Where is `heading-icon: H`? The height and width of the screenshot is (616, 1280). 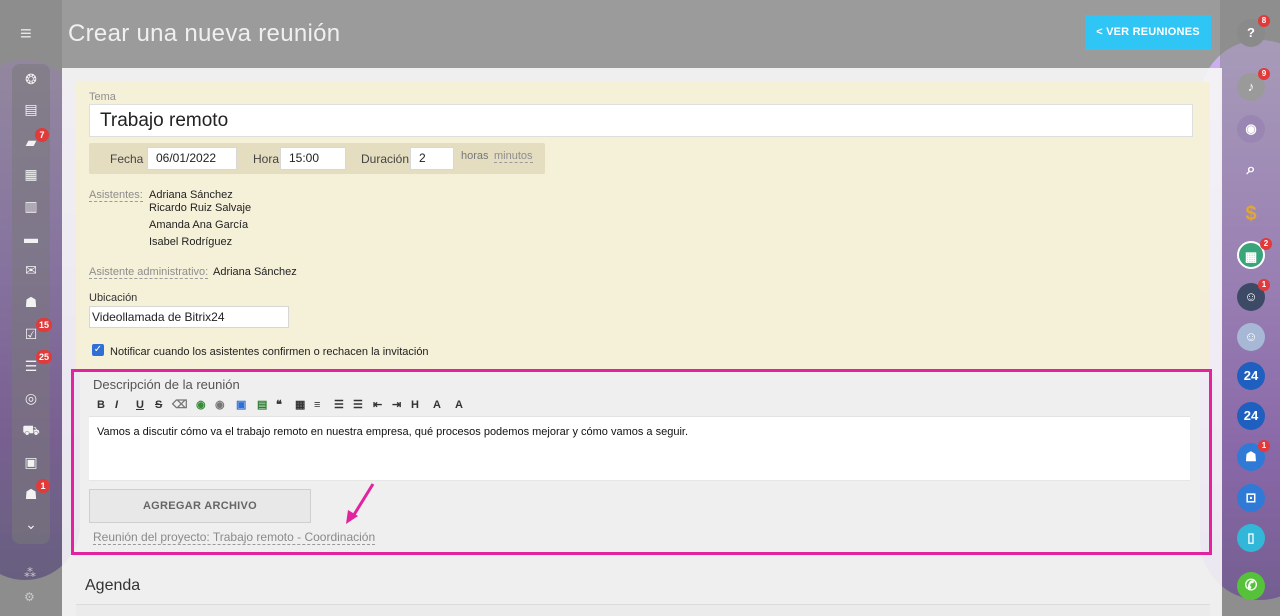 heading-icon: H is located at coordinates (415, 405).